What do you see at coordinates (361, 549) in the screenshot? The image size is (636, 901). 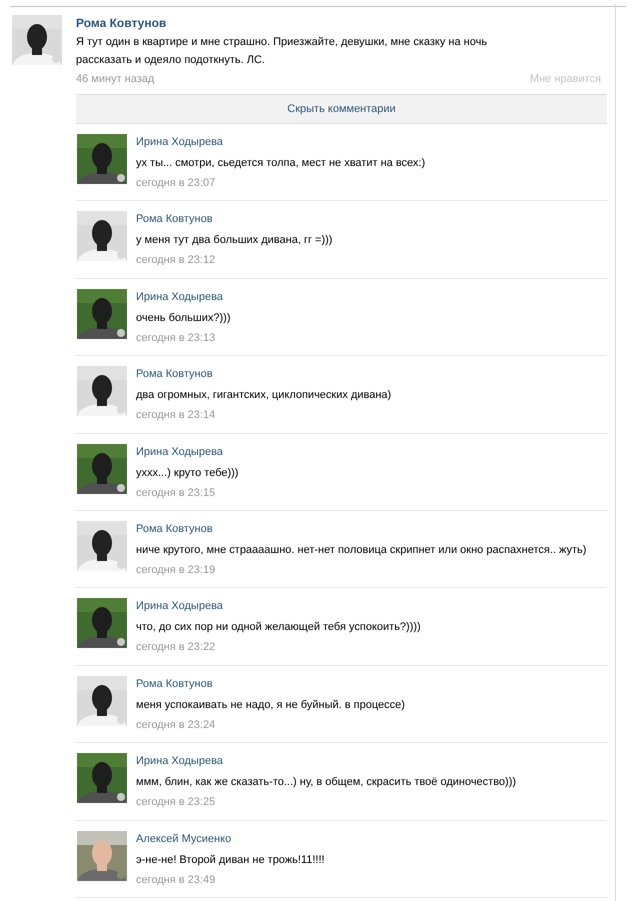 I see `comment-text: ниче крутого, мне страааашно. нет-нет половица скрипнет или окно распахнется.. жуть)` at bounding box center [361, 549].